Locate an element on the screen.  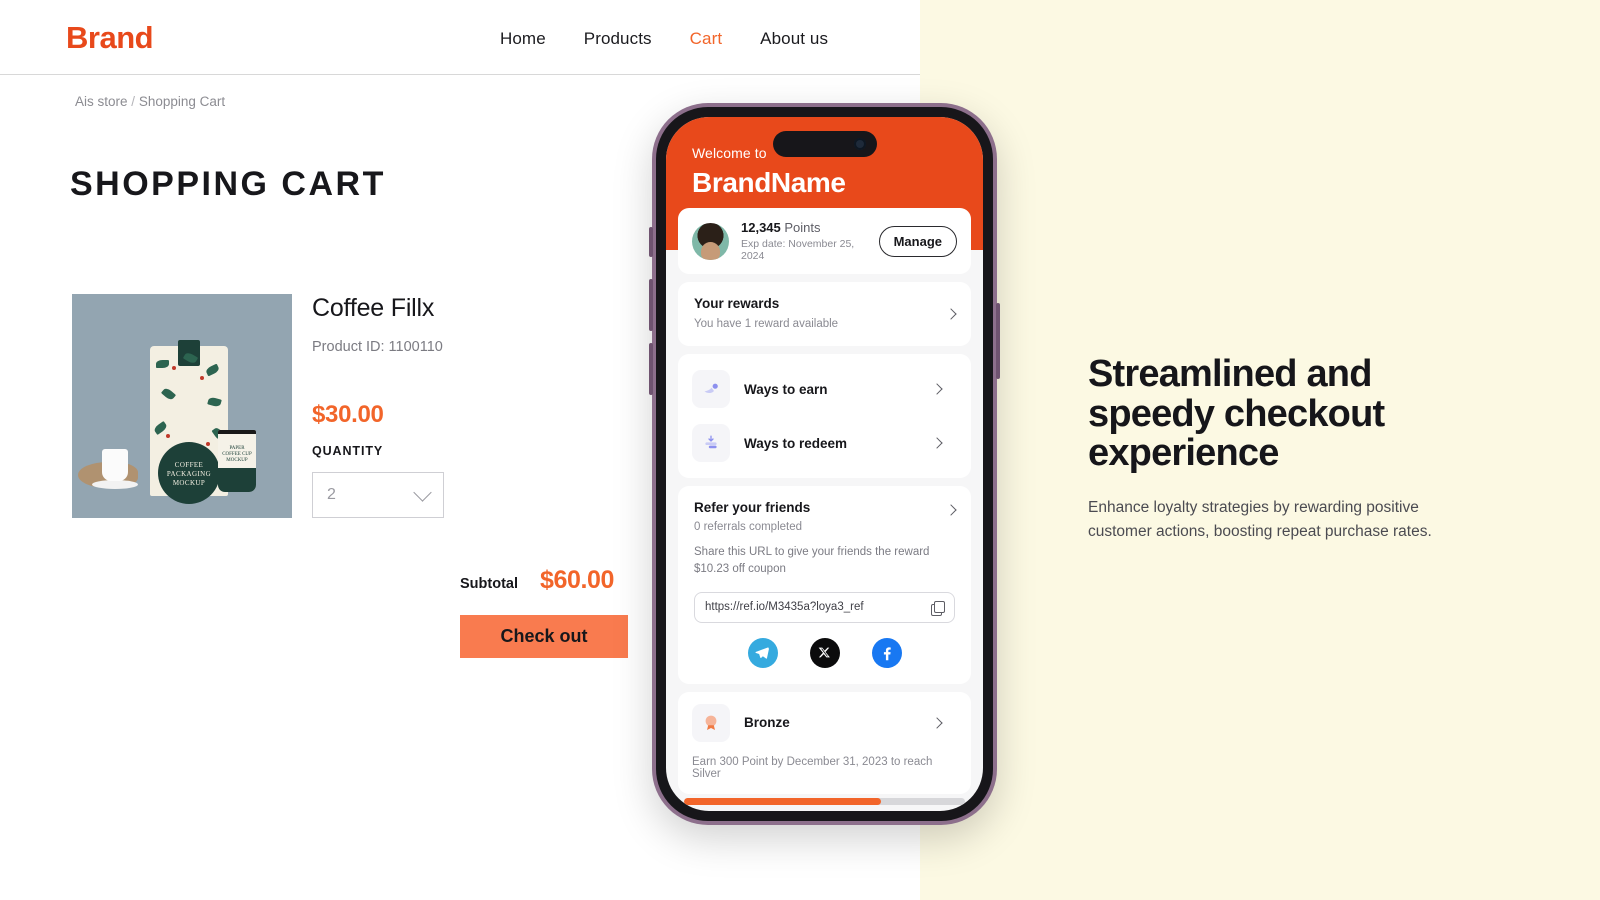
top-navigation-bar: Brand Home Products Cart About us is located at coordinates (460, 37).